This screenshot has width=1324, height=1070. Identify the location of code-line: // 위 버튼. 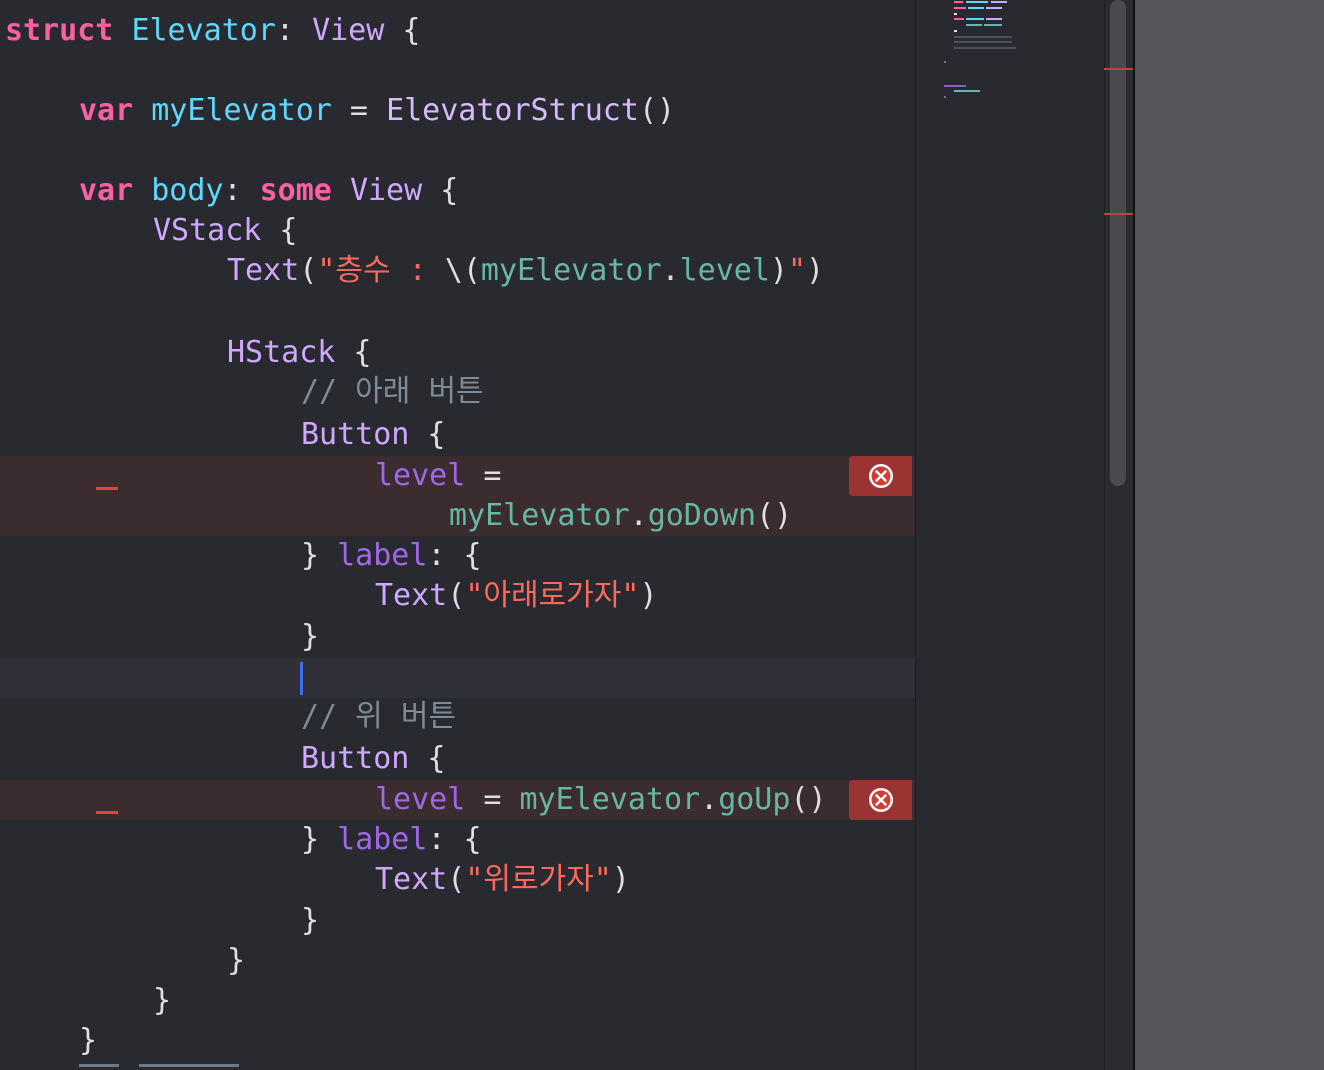
(228, 717).